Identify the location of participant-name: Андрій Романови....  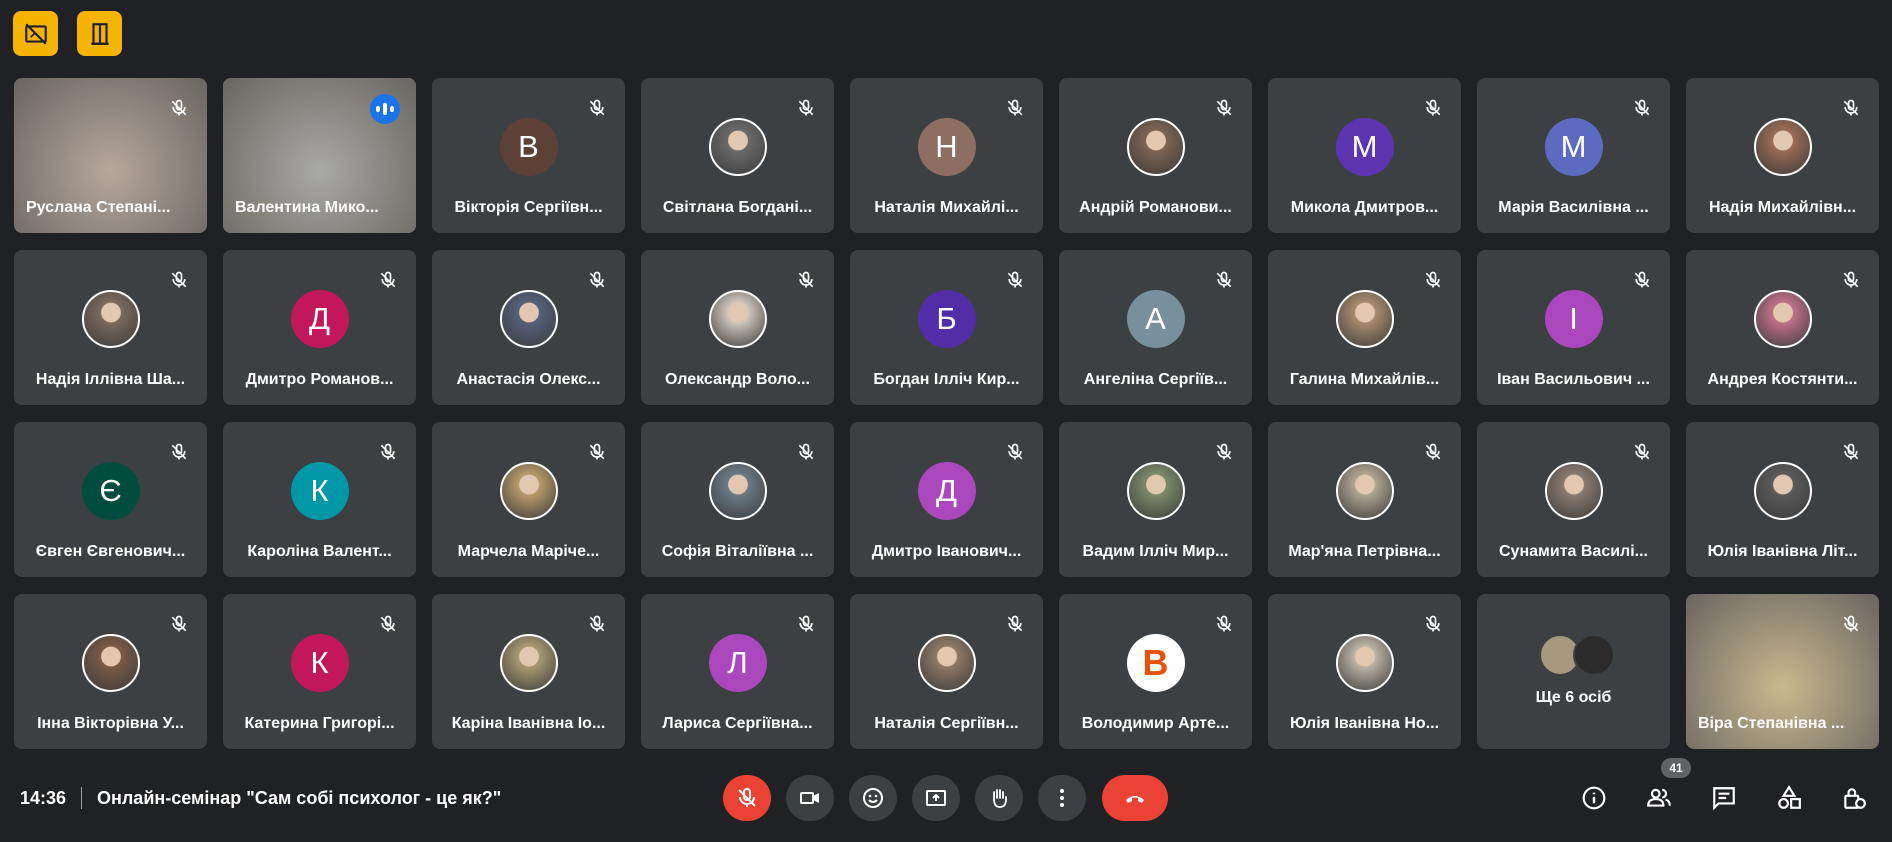
(1155, 207).